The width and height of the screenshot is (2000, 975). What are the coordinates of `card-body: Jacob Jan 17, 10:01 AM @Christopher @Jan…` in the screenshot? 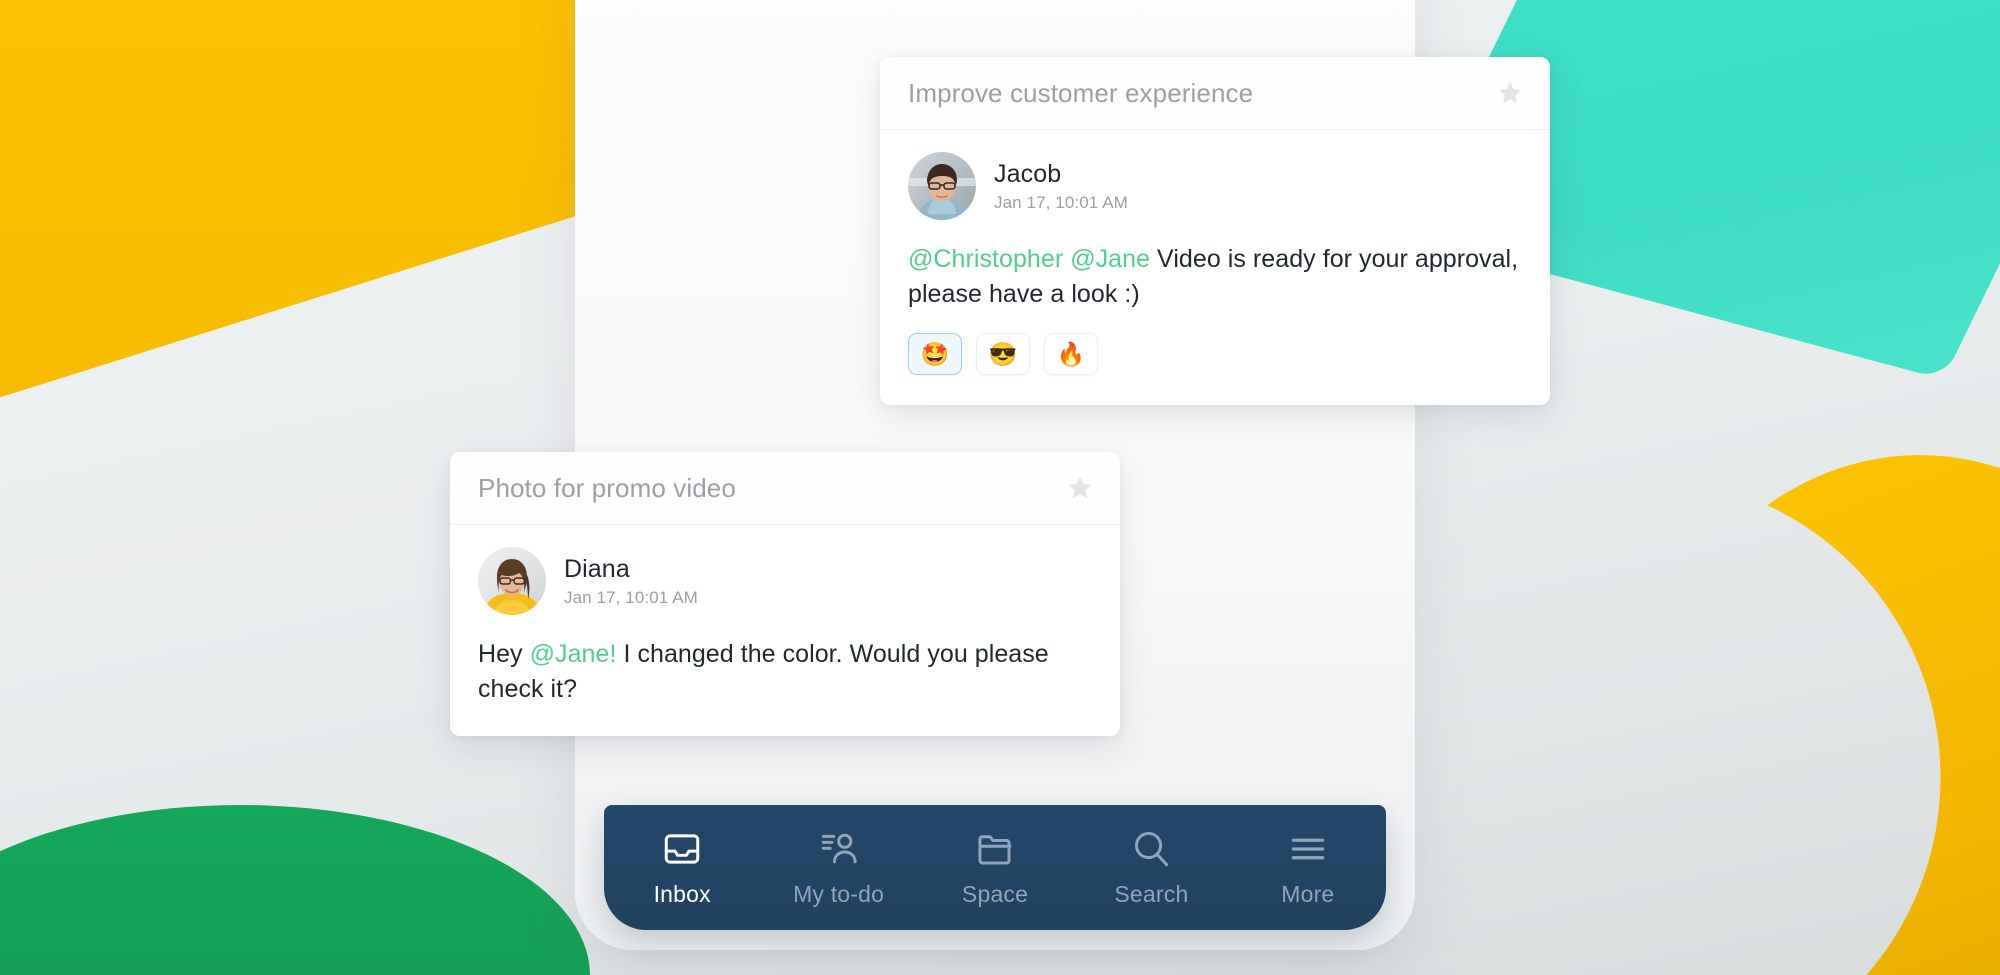 It's located at (1215, 267).